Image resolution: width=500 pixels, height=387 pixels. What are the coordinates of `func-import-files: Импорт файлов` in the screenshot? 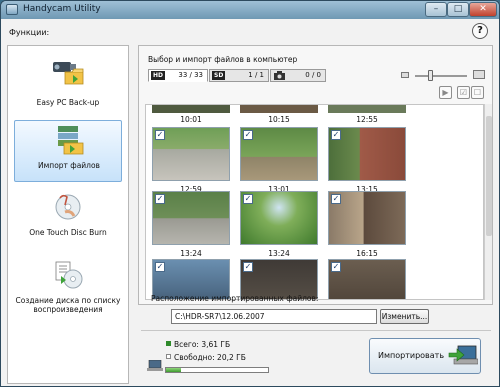 It's located at (68, 151).